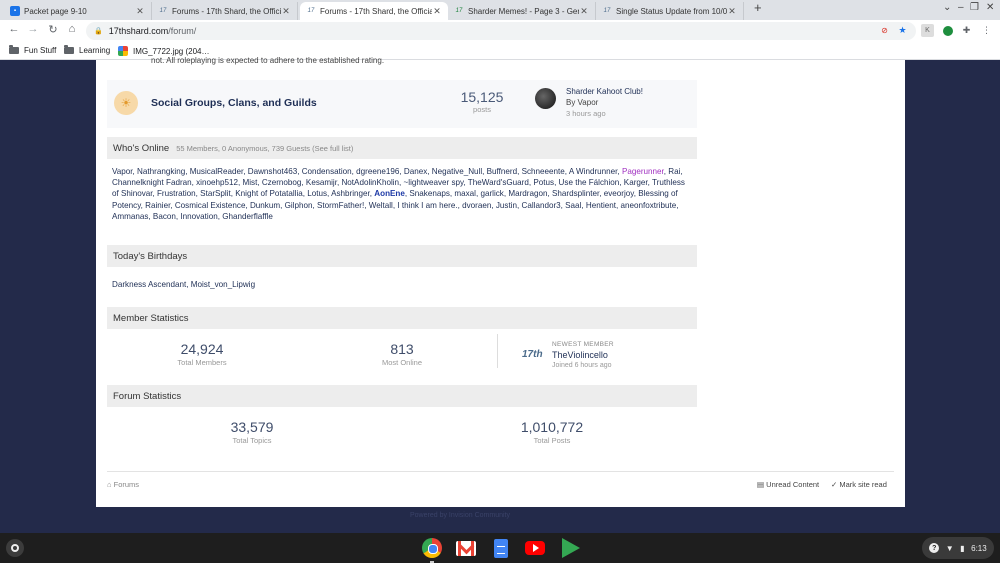 The width and height of the screenshot is (1000, 563). What do you see at coordinates (402, 278) in the screenshot?
I see `birthday-names: Darkness Ascendant, Moist_von_Lipwig` at bounding box center [402, 278].